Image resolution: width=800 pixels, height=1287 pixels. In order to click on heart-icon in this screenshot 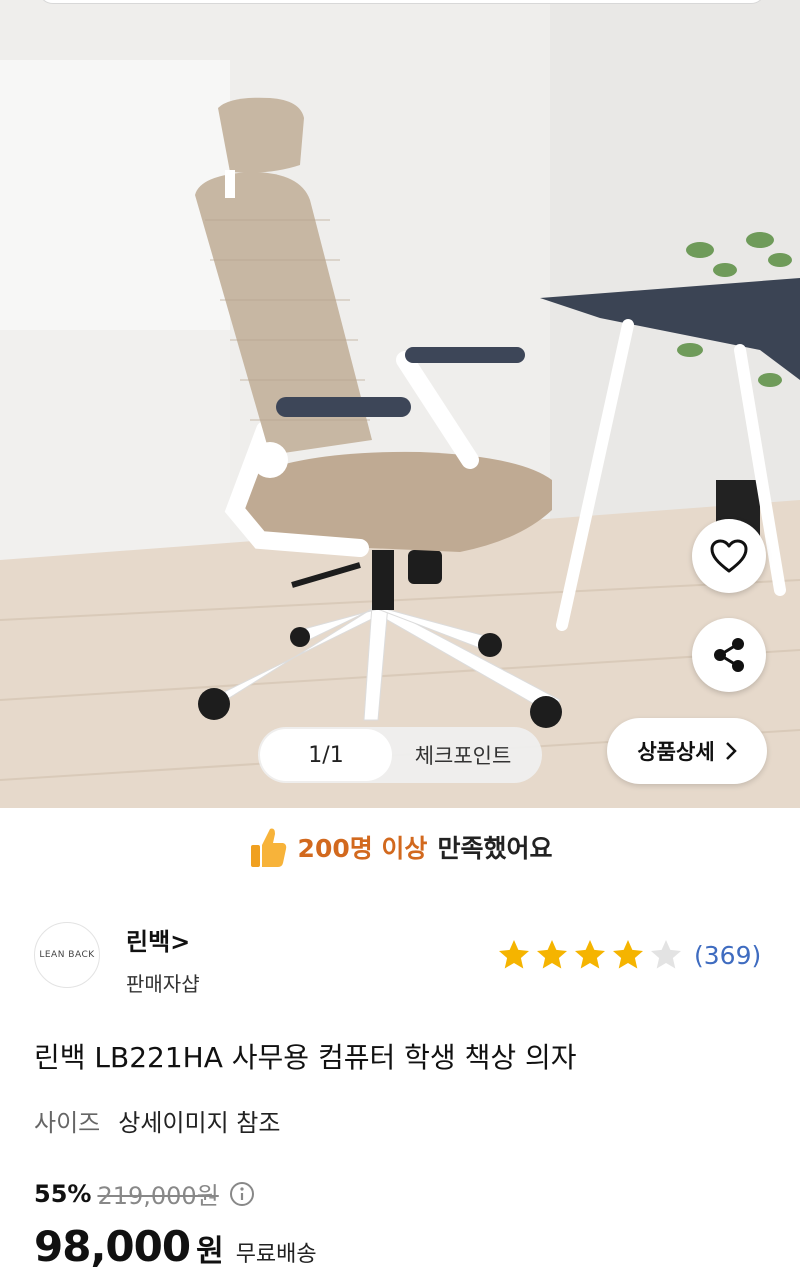, I will do `click(729, 556)`.